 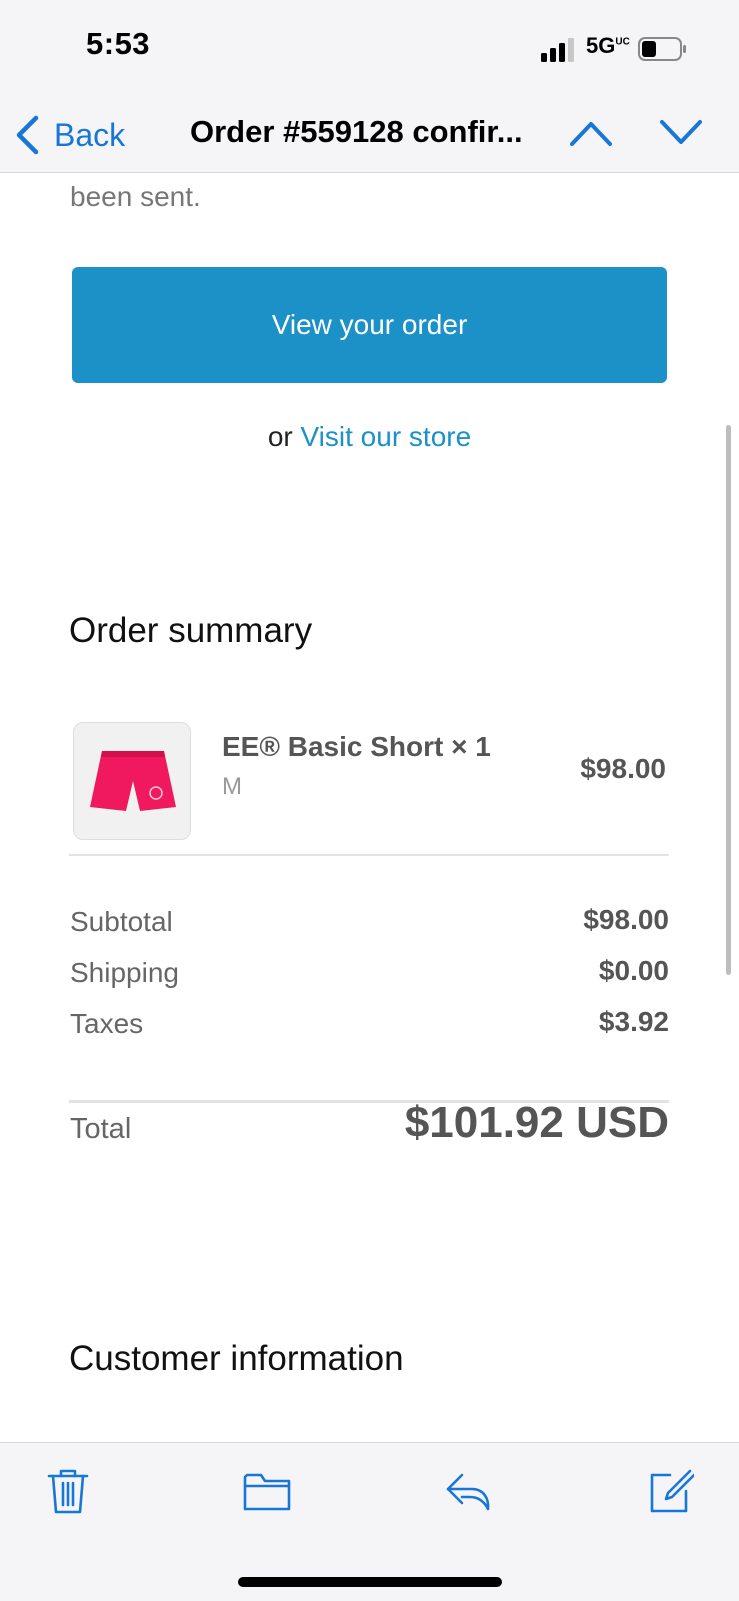 What do you see at coordinates (267, 1491) in the screenshot?
I see `folder-icon` at bounding box center [267, 1491].